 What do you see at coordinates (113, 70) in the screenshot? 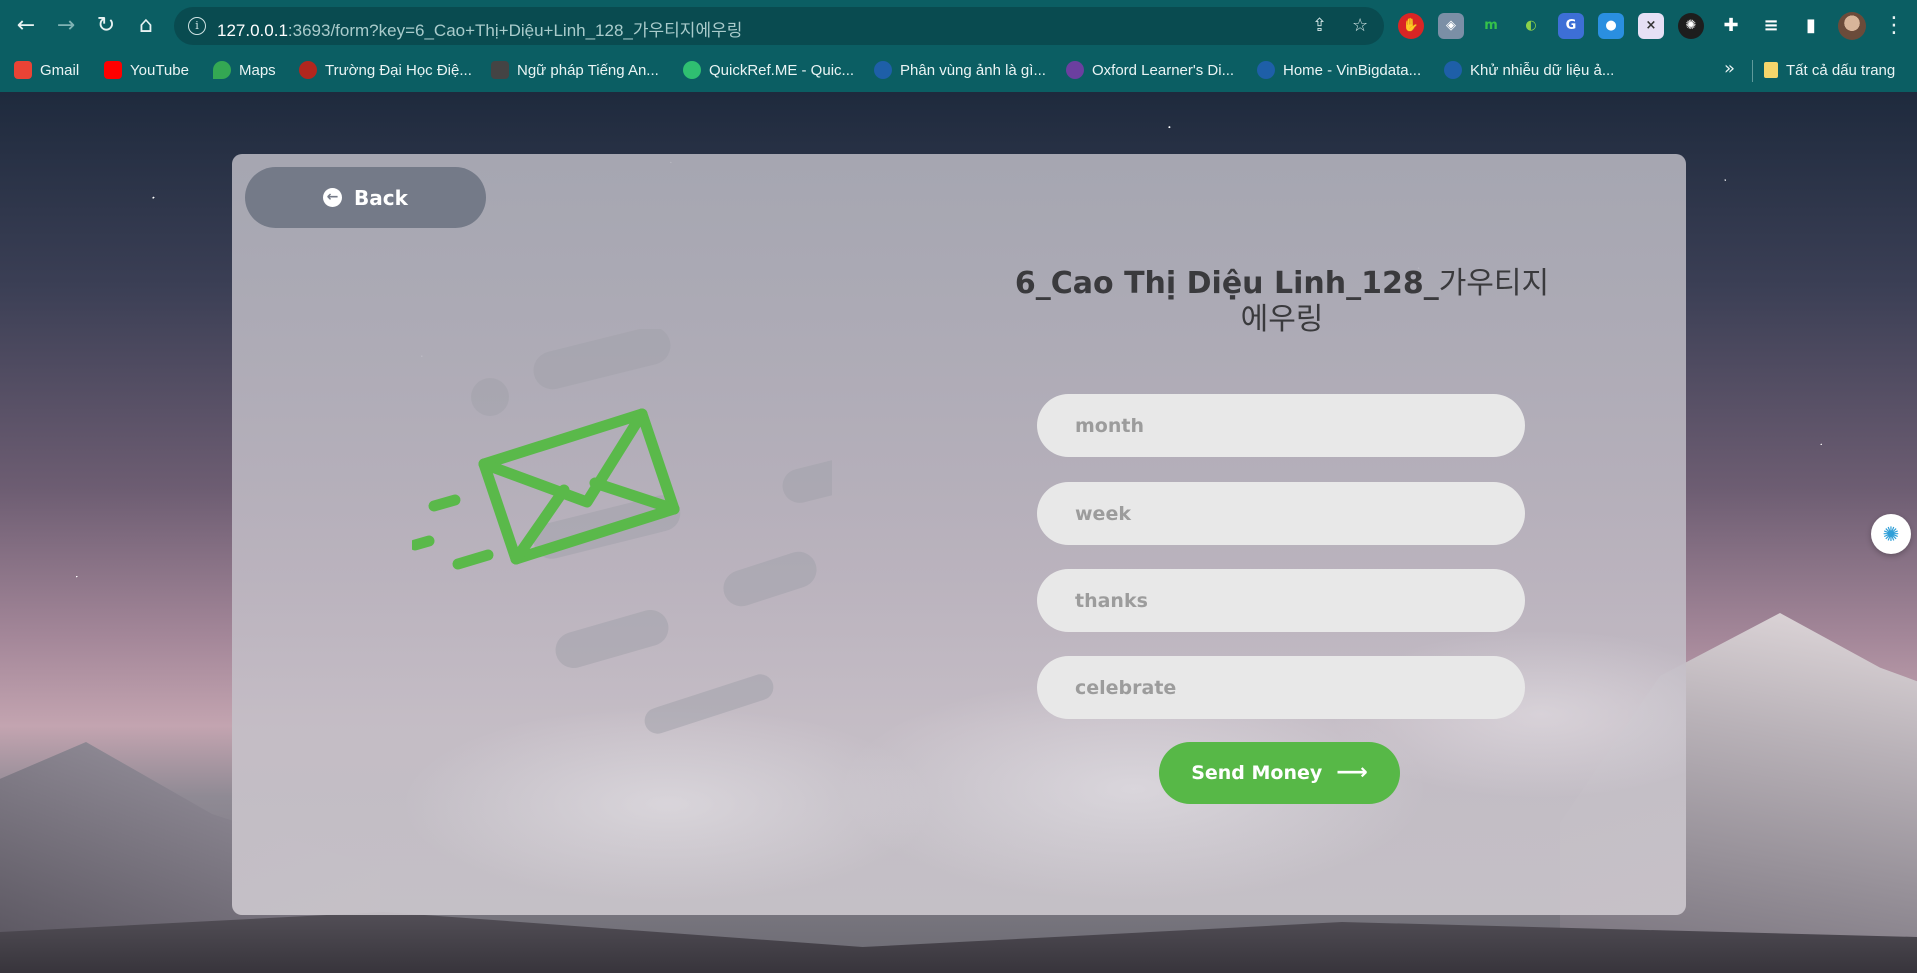
I see `youtube-icon` at bounding box center [113, 70].